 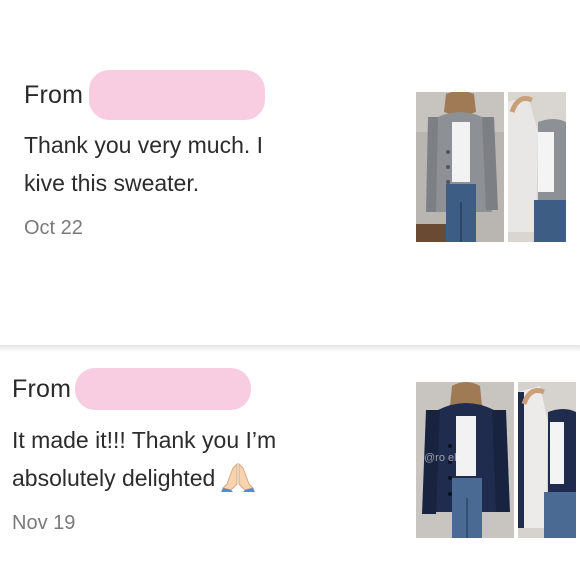 What do you see at coordinates (112, 183) in the screenshot?
I see `message-line: kive this sweater.` at bounding box center [112, 183].